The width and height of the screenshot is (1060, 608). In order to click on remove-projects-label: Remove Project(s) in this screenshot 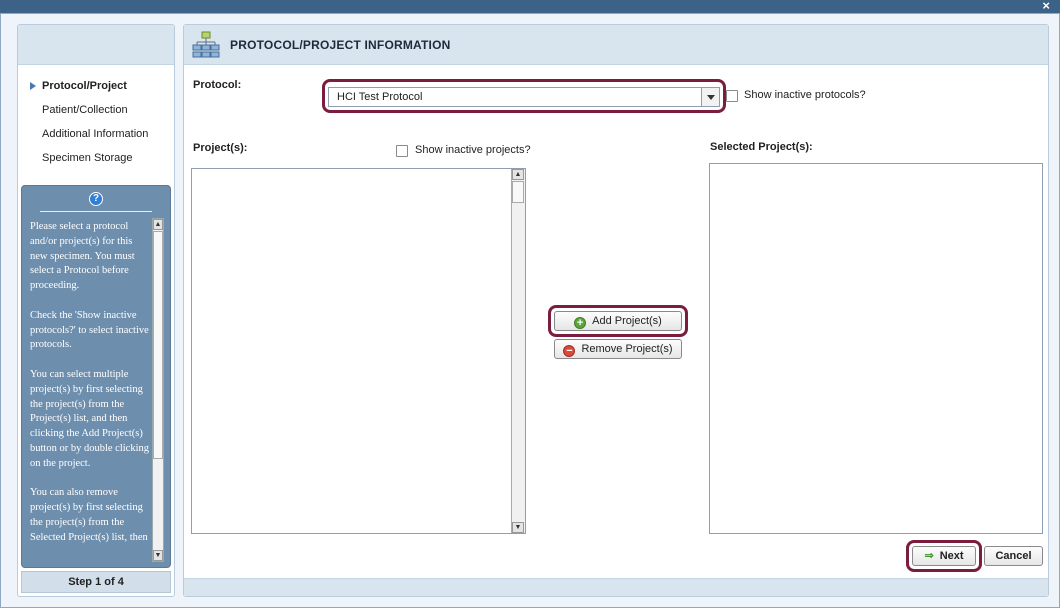, I will do `click(627, 349)`.